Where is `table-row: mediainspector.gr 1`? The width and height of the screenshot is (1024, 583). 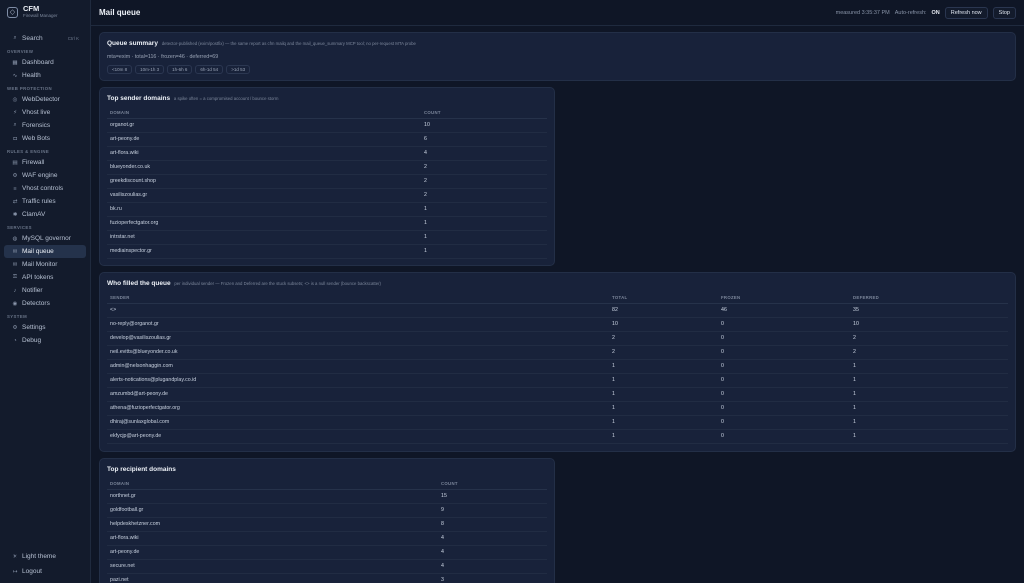
table-row: mediainspector.gr 1 is located at coordinates (327, 251).